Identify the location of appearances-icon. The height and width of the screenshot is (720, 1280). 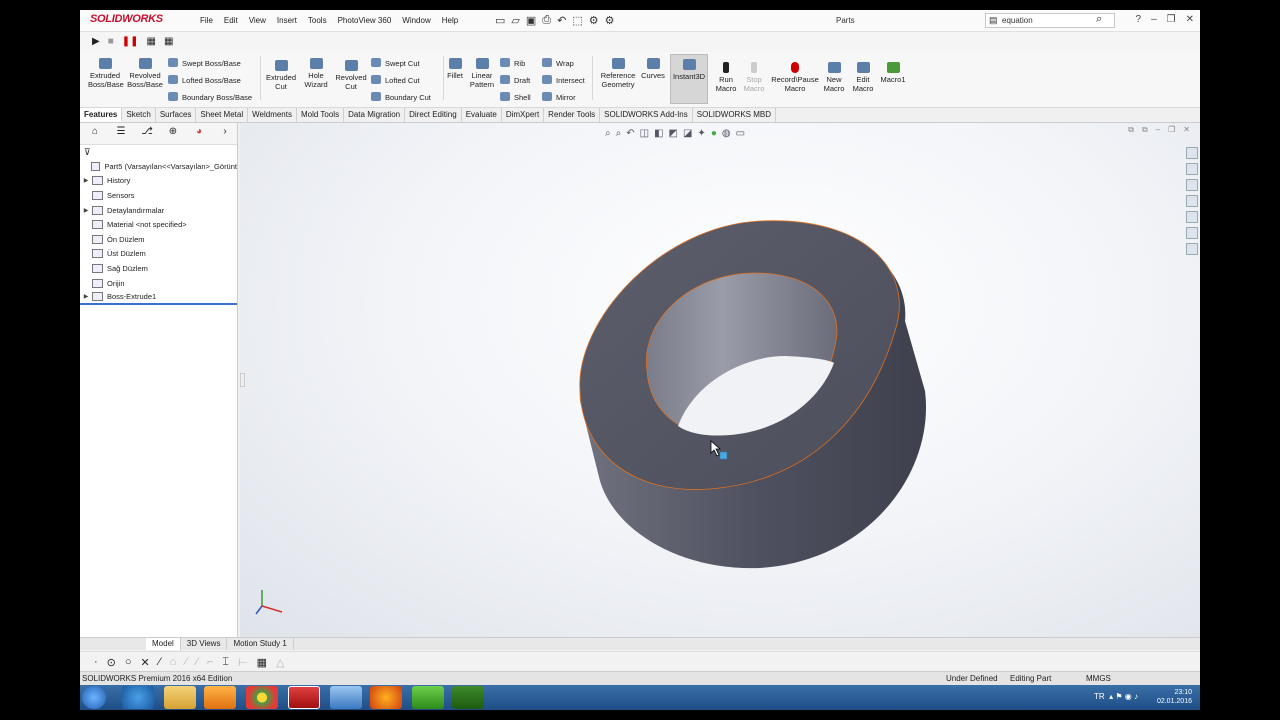
(1192, 233).